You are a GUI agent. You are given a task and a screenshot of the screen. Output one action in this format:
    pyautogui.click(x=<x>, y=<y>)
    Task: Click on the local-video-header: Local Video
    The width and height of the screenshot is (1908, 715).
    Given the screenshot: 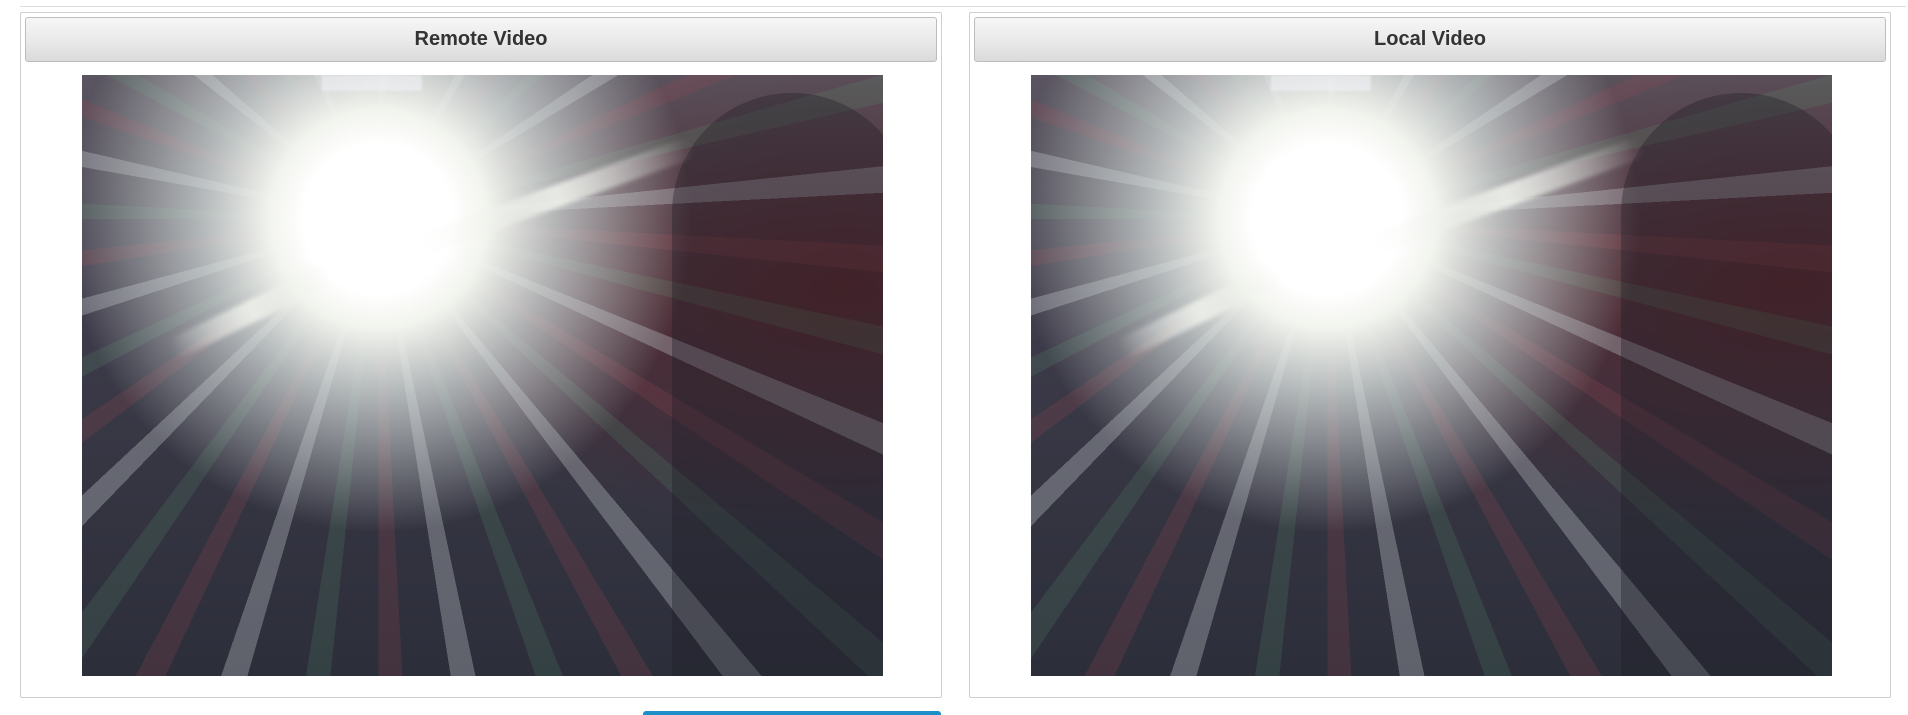 What is the action you would take?
    pyautogui.click(x=1430, y=39)
    